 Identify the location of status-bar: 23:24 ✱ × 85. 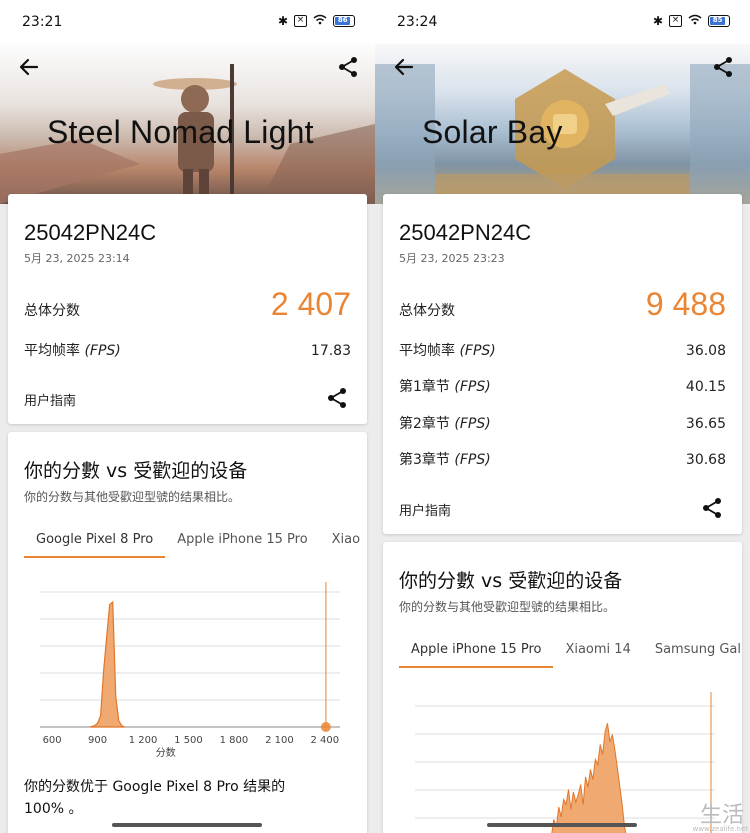
(562, 22).